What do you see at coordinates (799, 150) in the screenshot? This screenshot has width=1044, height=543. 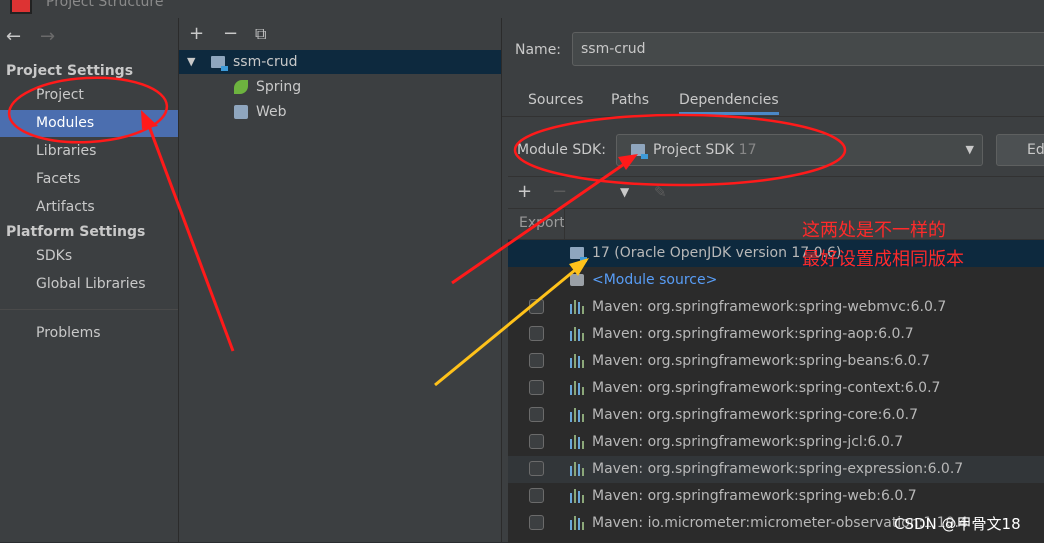 I see `module-sdk-select: Project SDK 17 ▼` at bounding box center [799, 150].